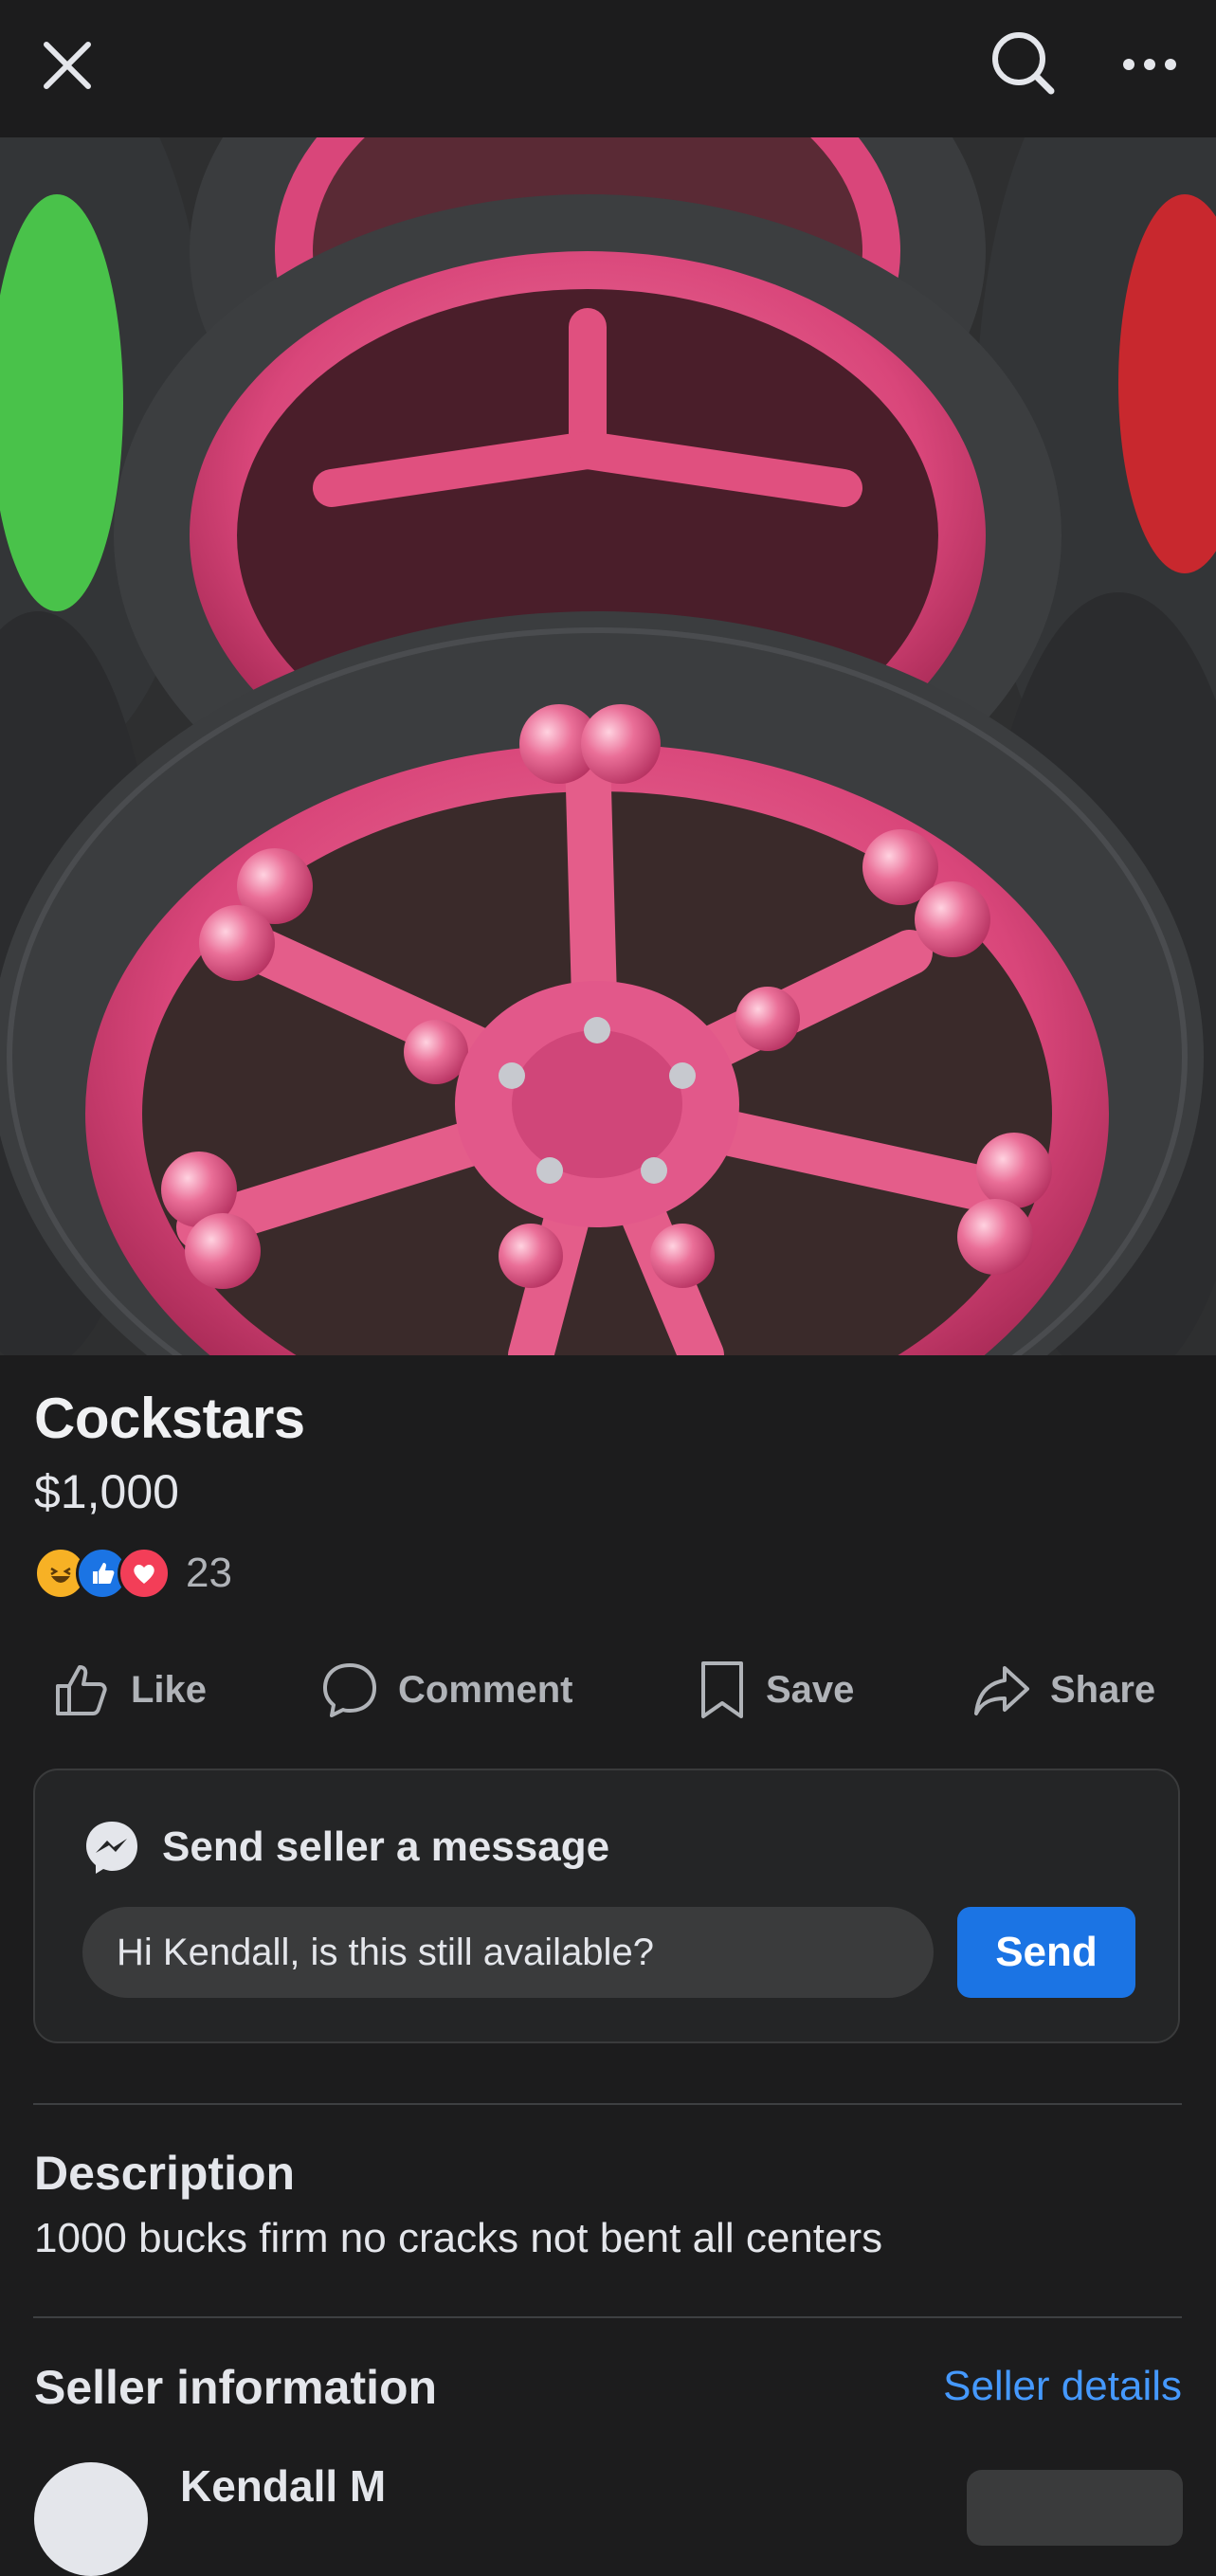 This screenshot has height=2576, width=1216. Describe the element at coordinates (81, 1690) in the screenshot. I see `like-icon` at that location.